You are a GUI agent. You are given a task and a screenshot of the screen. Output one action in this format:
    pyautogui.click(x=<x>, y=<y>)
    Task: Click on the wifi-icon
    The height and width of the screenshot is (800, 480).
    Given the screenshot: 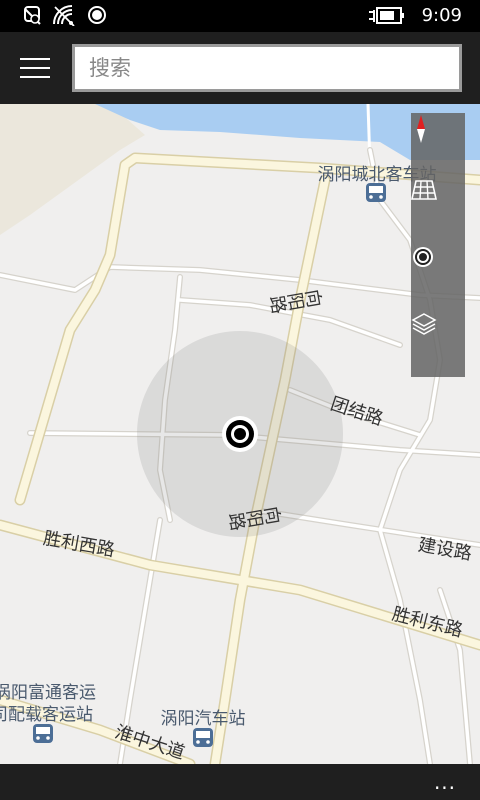 What is the action you would take?
    pyautogui.click(x=64, y=17)
    